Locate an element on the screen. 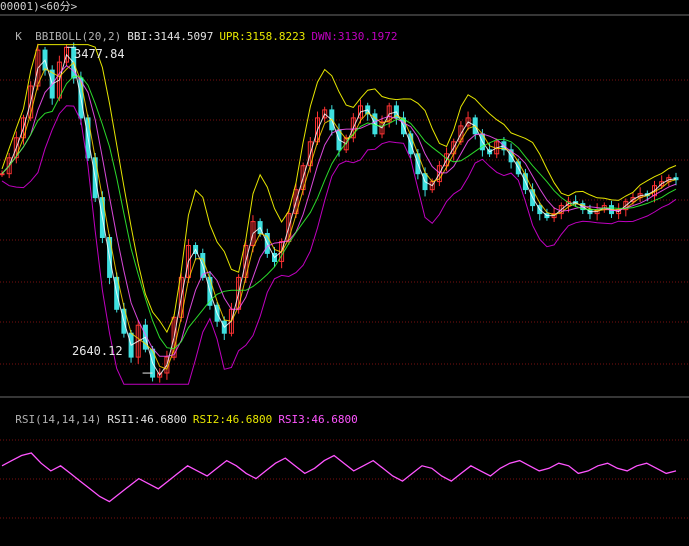  candle-body is located at coordinates (2, 174).